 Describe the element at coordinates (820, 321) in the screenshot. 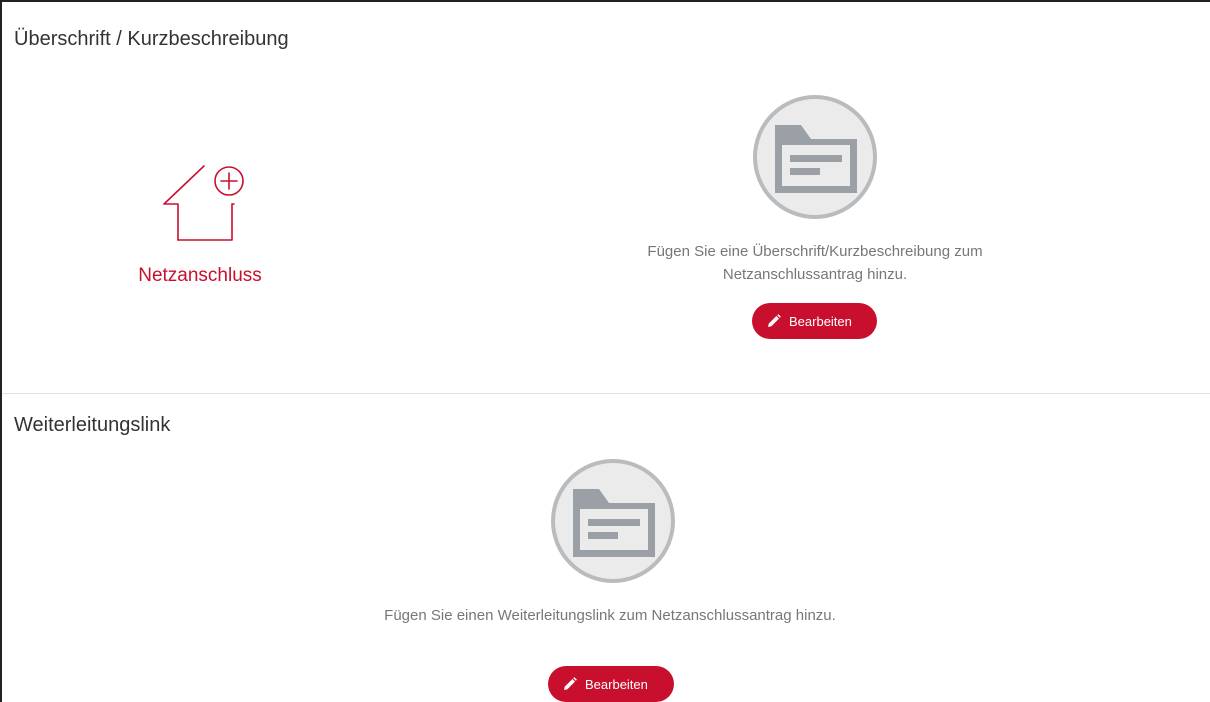

I see `edit-heading-button-label: Bearbeiten` at that location.